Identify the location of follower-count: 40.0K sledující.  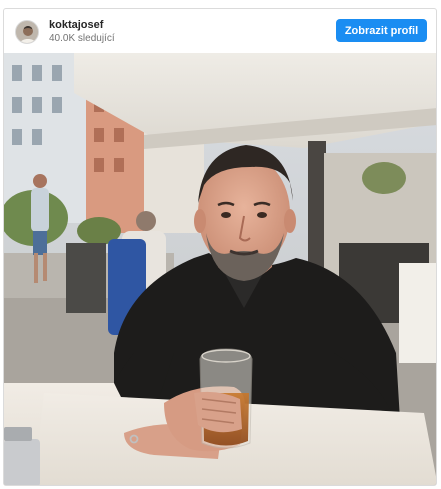
(82, 38).